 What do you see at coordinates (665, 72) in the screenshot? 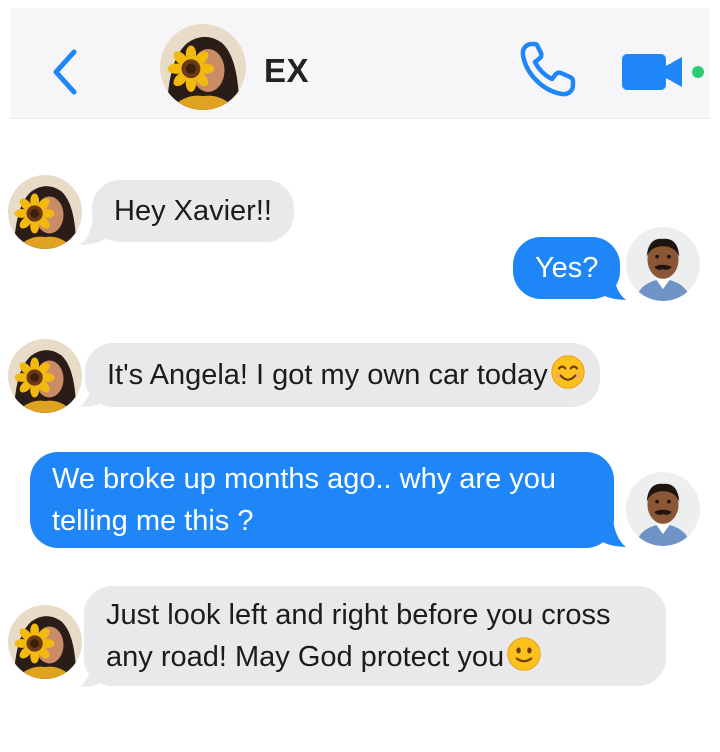
I see `video-camera-icon` at bounding box center [665, 72].